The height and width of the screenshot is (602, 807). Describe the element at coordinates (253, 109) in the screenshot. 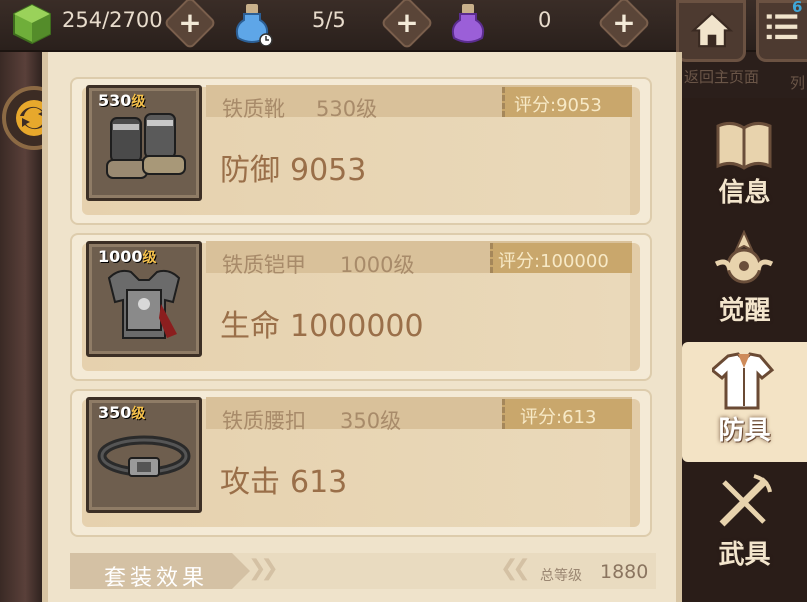

I see `item-name: 铁质靴` at that location.